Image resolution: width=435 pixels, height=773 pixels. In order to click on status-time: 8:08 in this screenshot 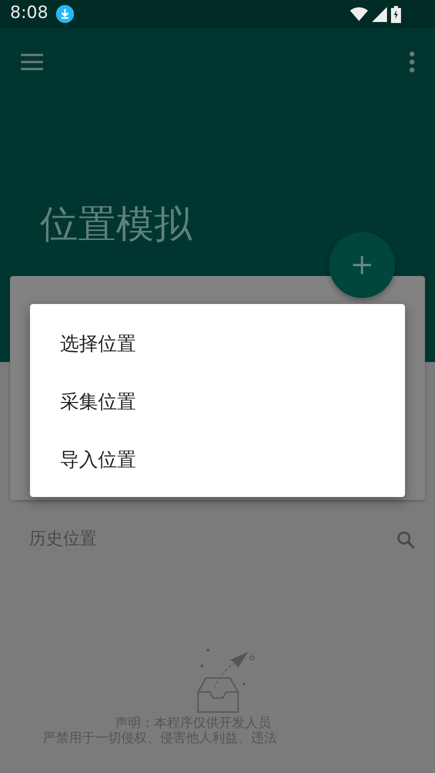, I will do `click(29, 14)`.